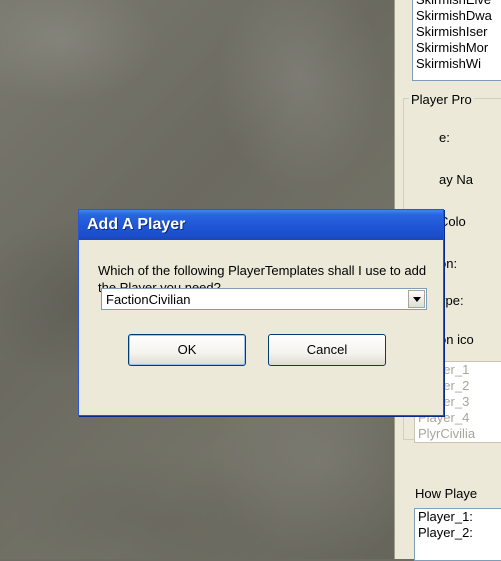 The image size is (501, 561). I want to click on dropdown-button, so click(416, 299).